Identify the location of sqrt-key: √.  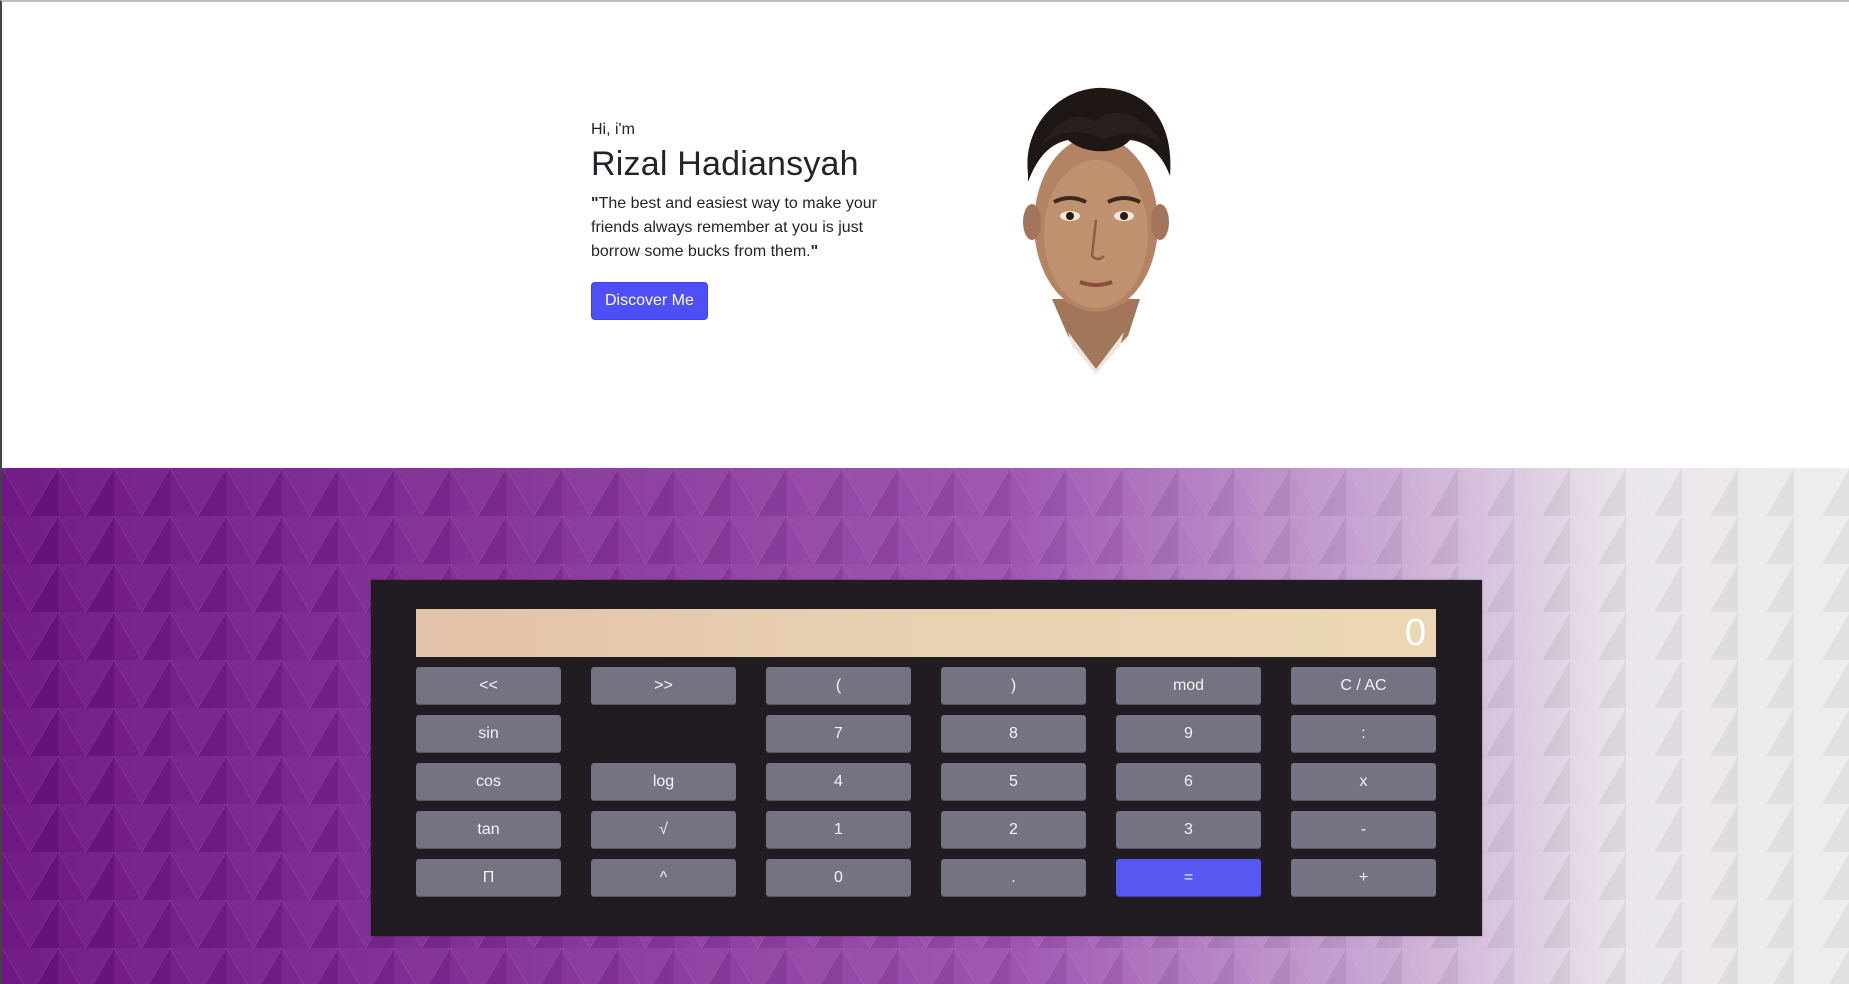
(663, 830).